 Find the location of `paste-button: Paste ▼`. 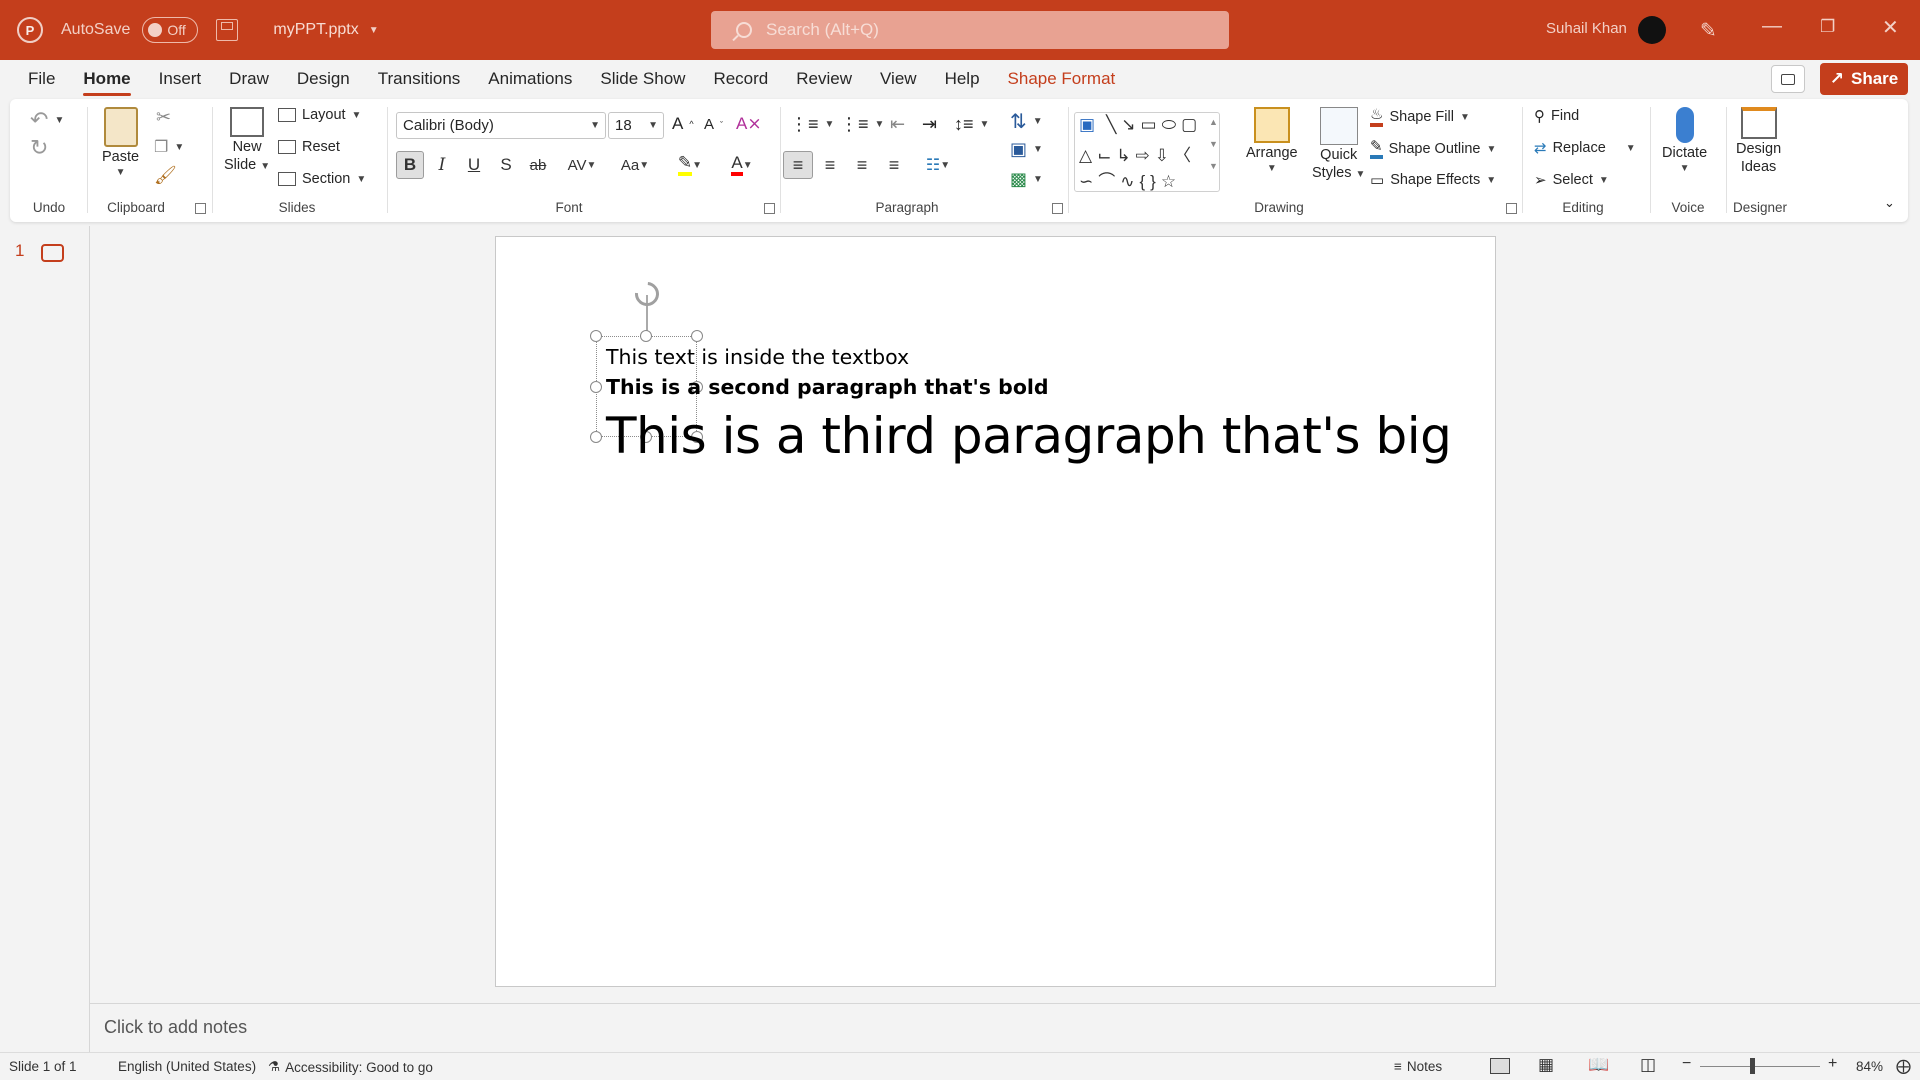

paste-button: Paste ▼ is located at coordinates (120, 142).